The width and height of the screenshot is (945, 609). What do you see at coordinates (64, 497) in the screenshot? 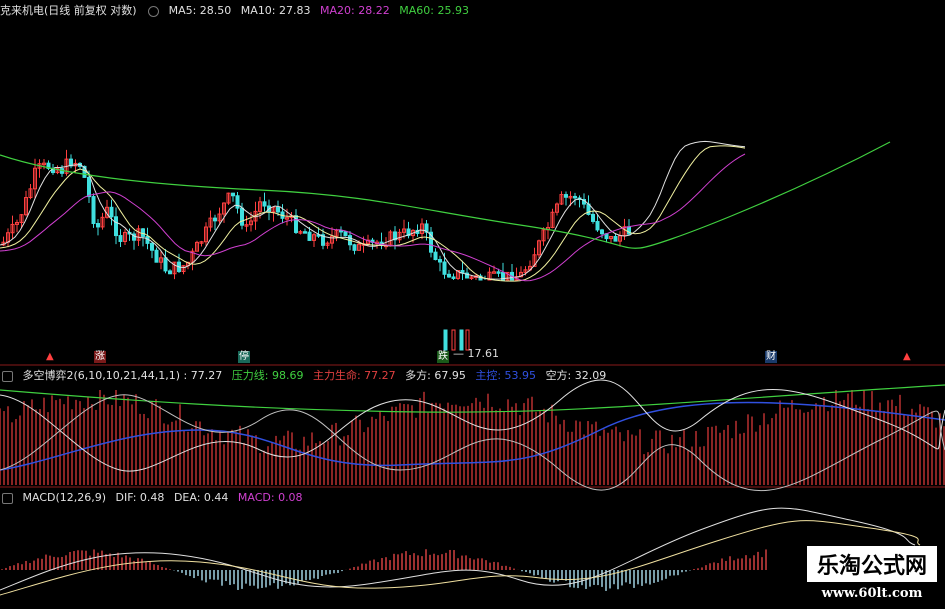
I see `macd-title: MACD(12,26,9)` at bounding box center [64, 497].